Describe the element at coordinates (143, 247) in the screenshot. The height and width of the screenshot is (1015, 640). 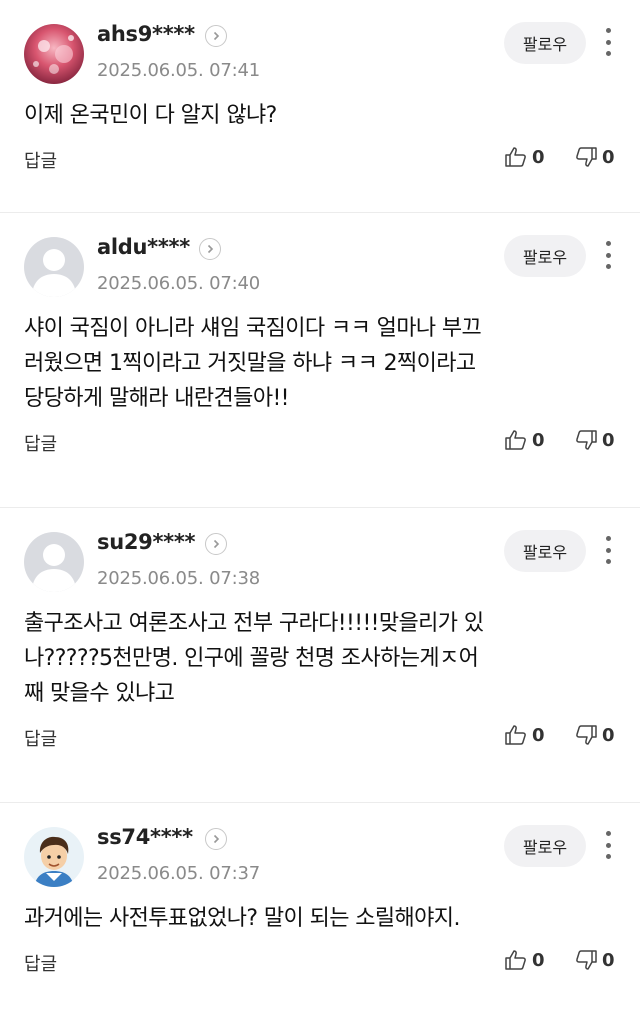
I see `username: aldu****` at that location.